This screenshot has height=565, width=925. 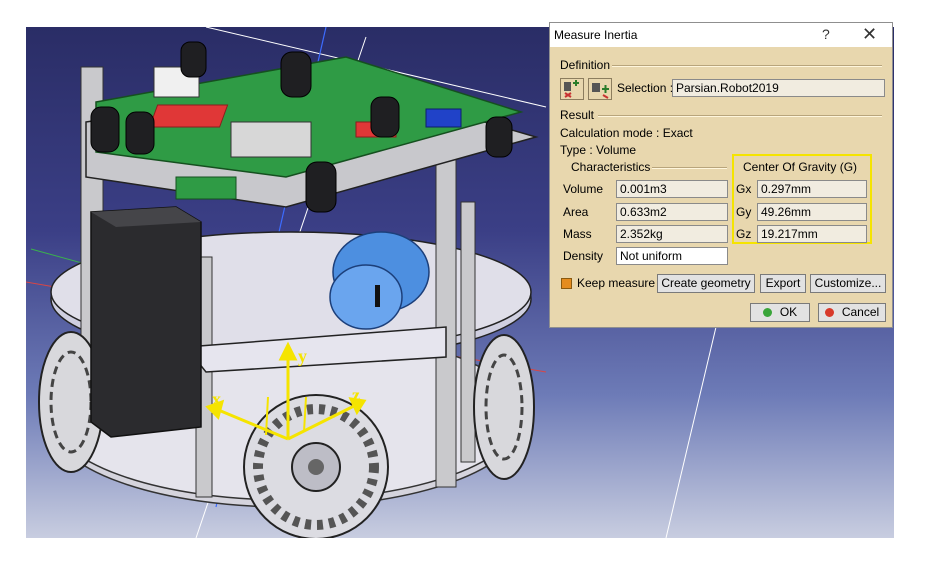 I want to click on gz-field: 19.217mm, so click(x=812, y=234).